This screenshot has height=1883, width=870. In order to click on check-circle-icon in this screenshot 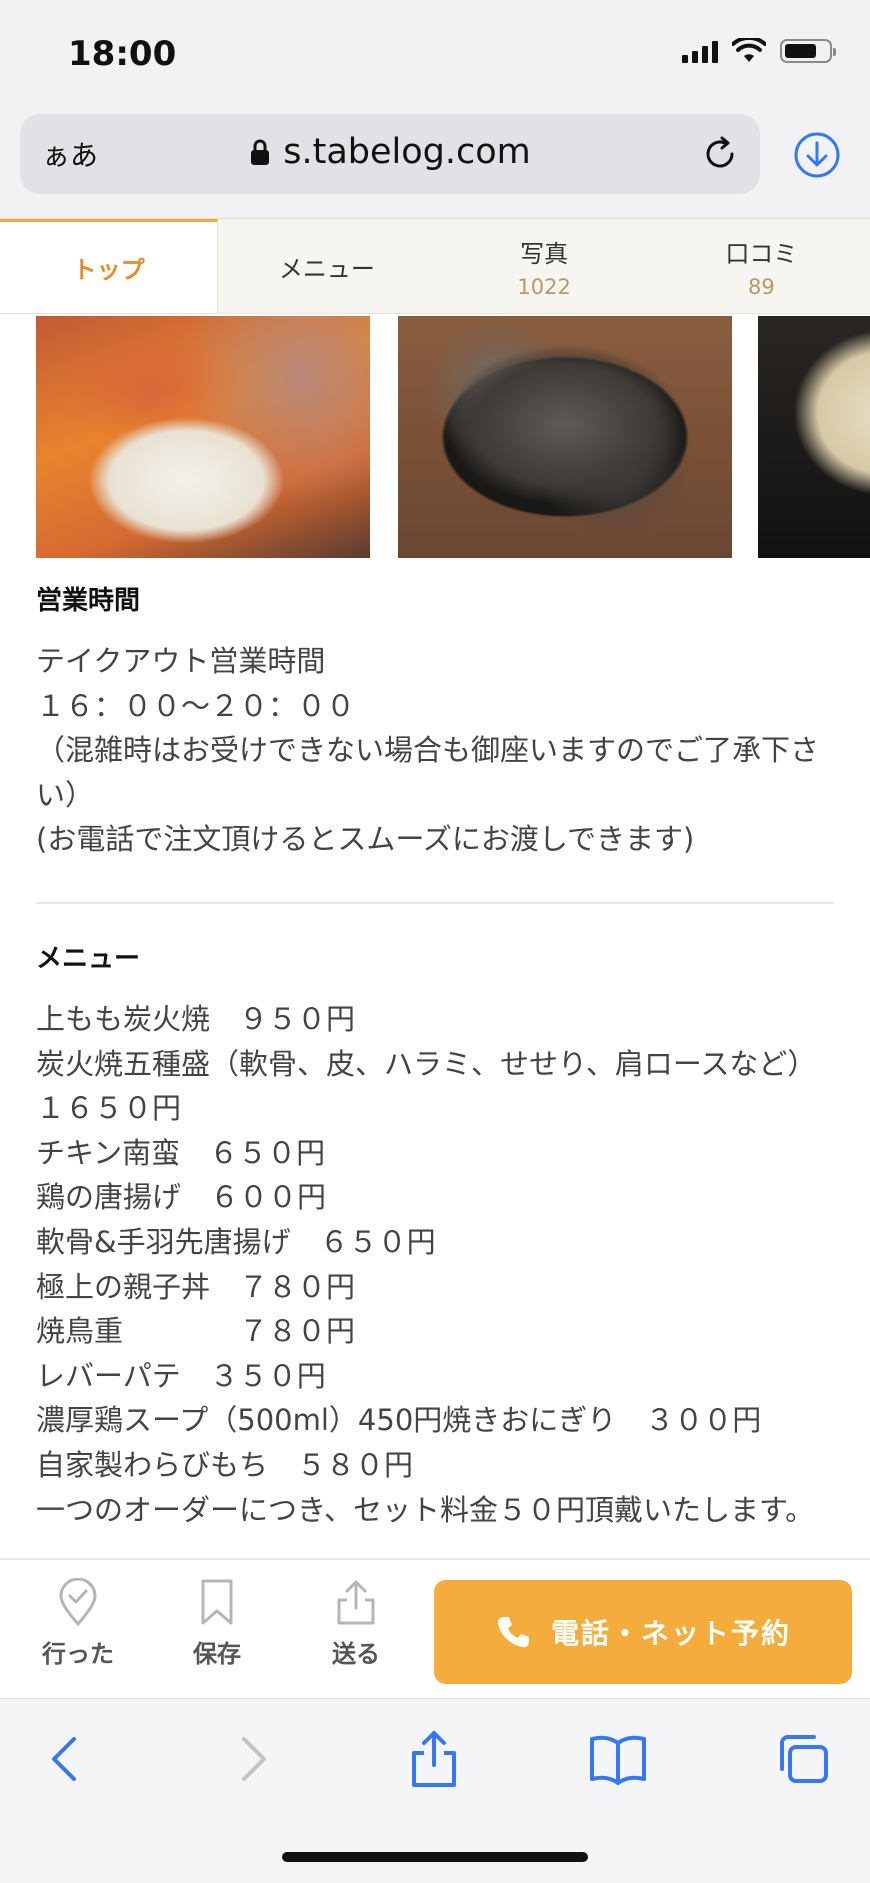, I will do `click(78, 1602)`.